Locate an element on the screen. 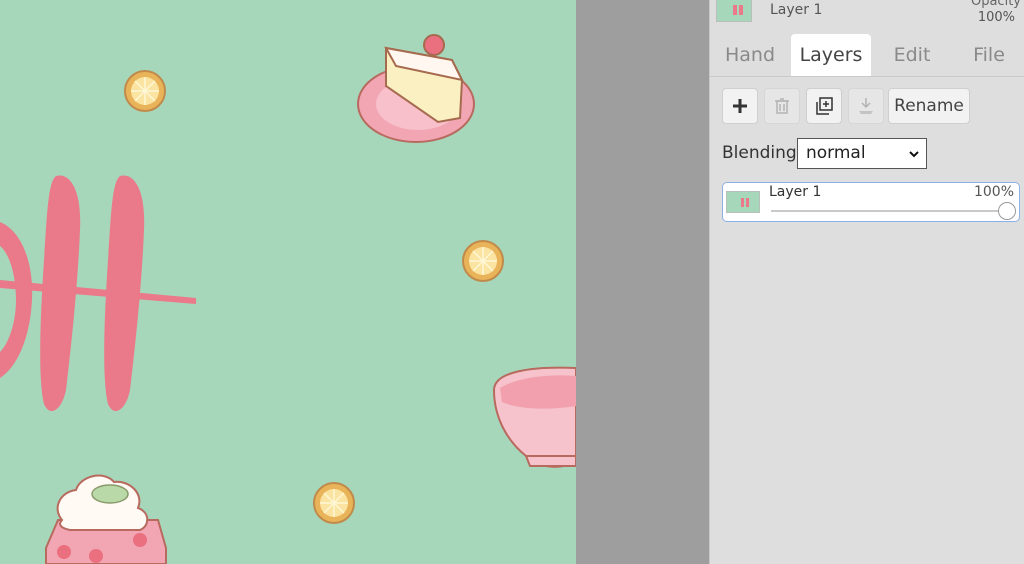 This screenshot has height=564, width=1024. add-layer-button is located at coordinates (740, 106).